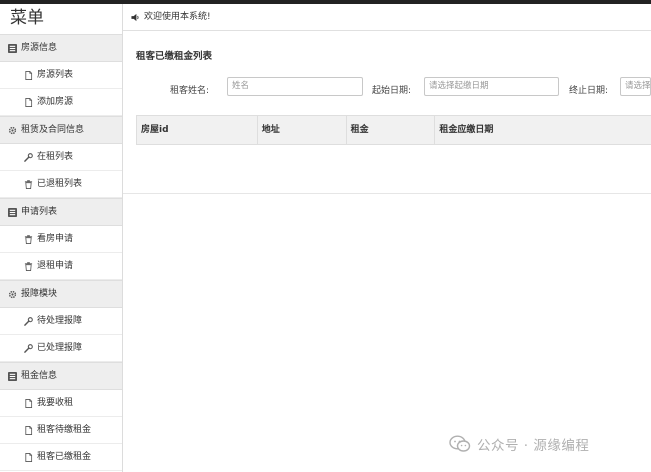 This screenshot has height=472, width=651. I want to click on column-header-address: 地址, so click(302, 130).